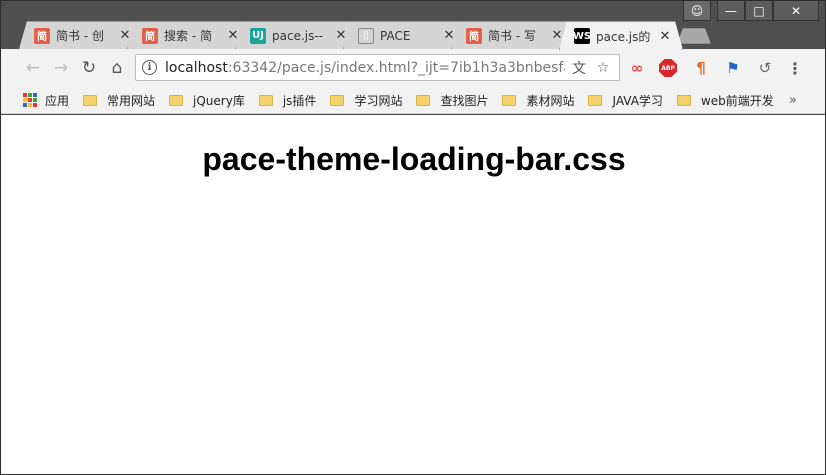  I want to click on tab-label: pace.js--, so click(298, 35).